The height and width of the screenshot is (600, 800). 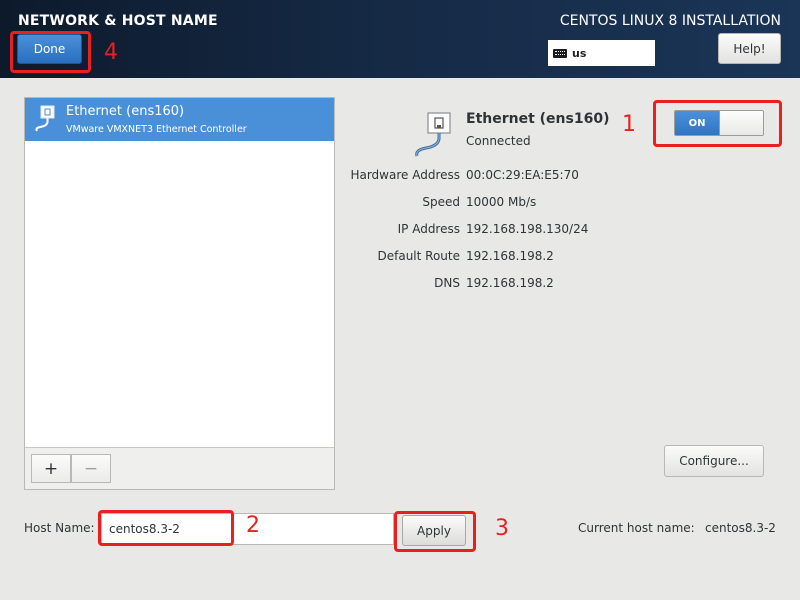 I want to click on annotation-number-2: 2, so click(x=253, y=525).